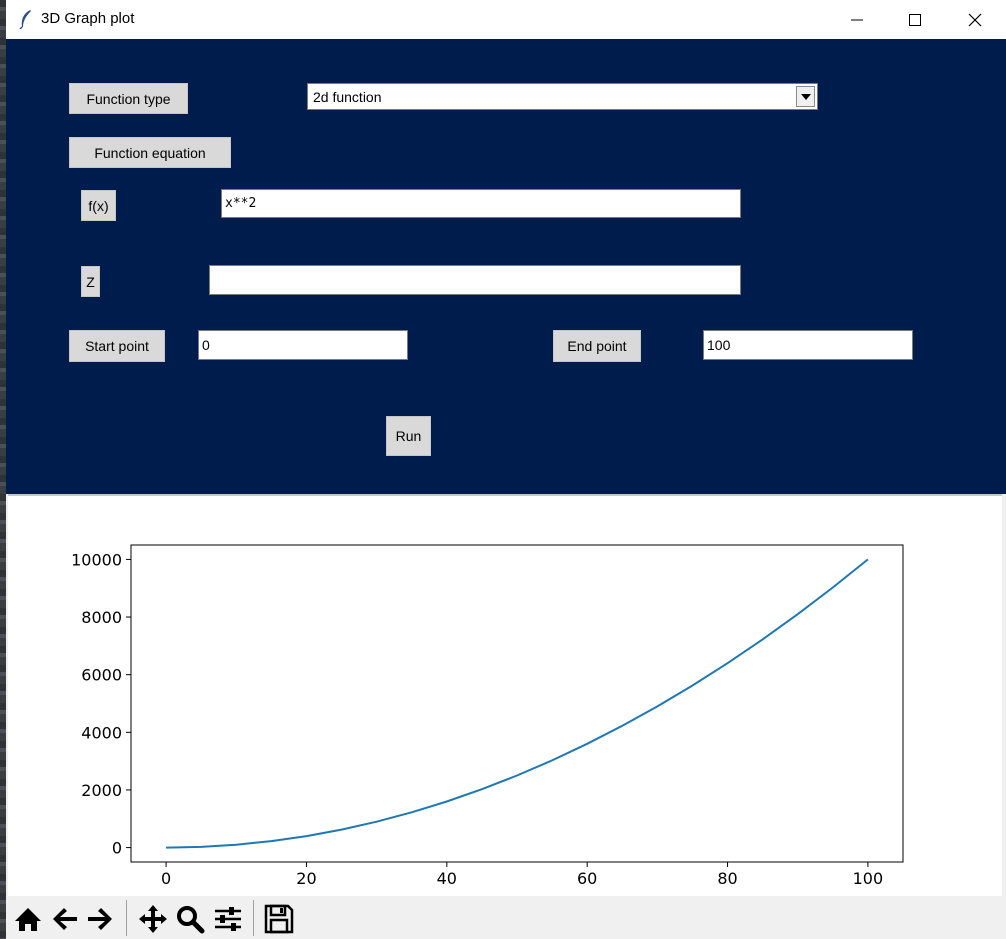 The height and width of the screenshot is (939, 1006). I want to click on fx-input, so click(481, 203).